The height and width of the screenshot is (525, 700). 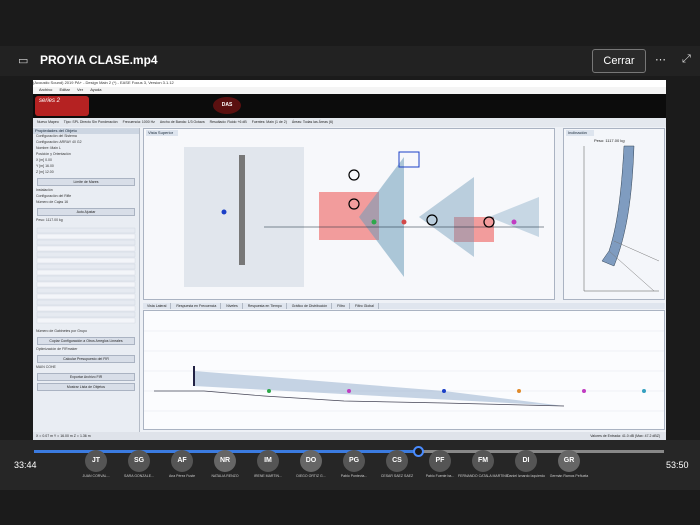 I want to click on participant-avatar: DI, so click(x=526, y=461).